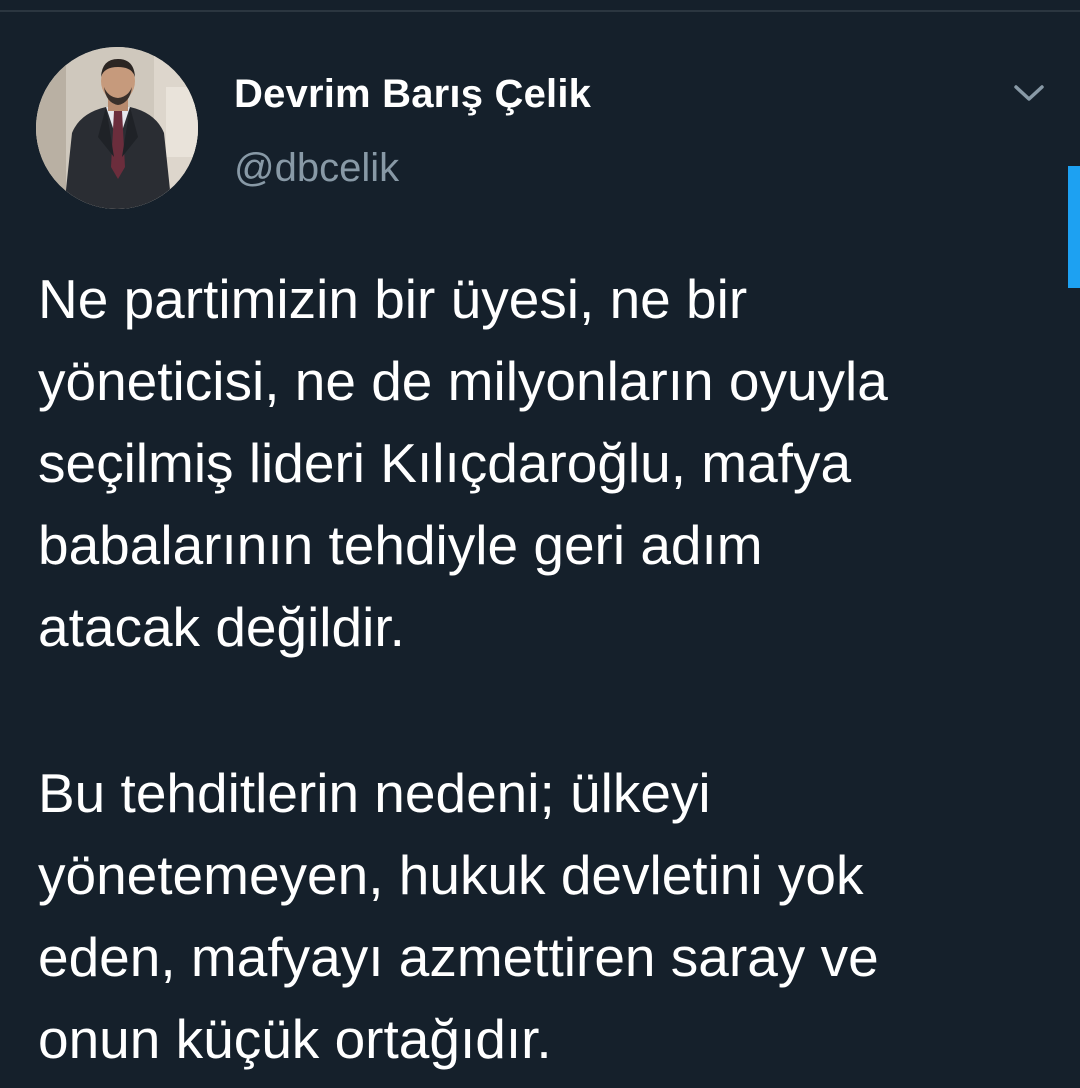 The width and height of the screenshot is (1080, 1088). Describe the element at coordinates (445, 463) in the screenshot. I see `tweet-text-line: seçilmiş lideri Kılıçdaroğlu, mafya` at that location.